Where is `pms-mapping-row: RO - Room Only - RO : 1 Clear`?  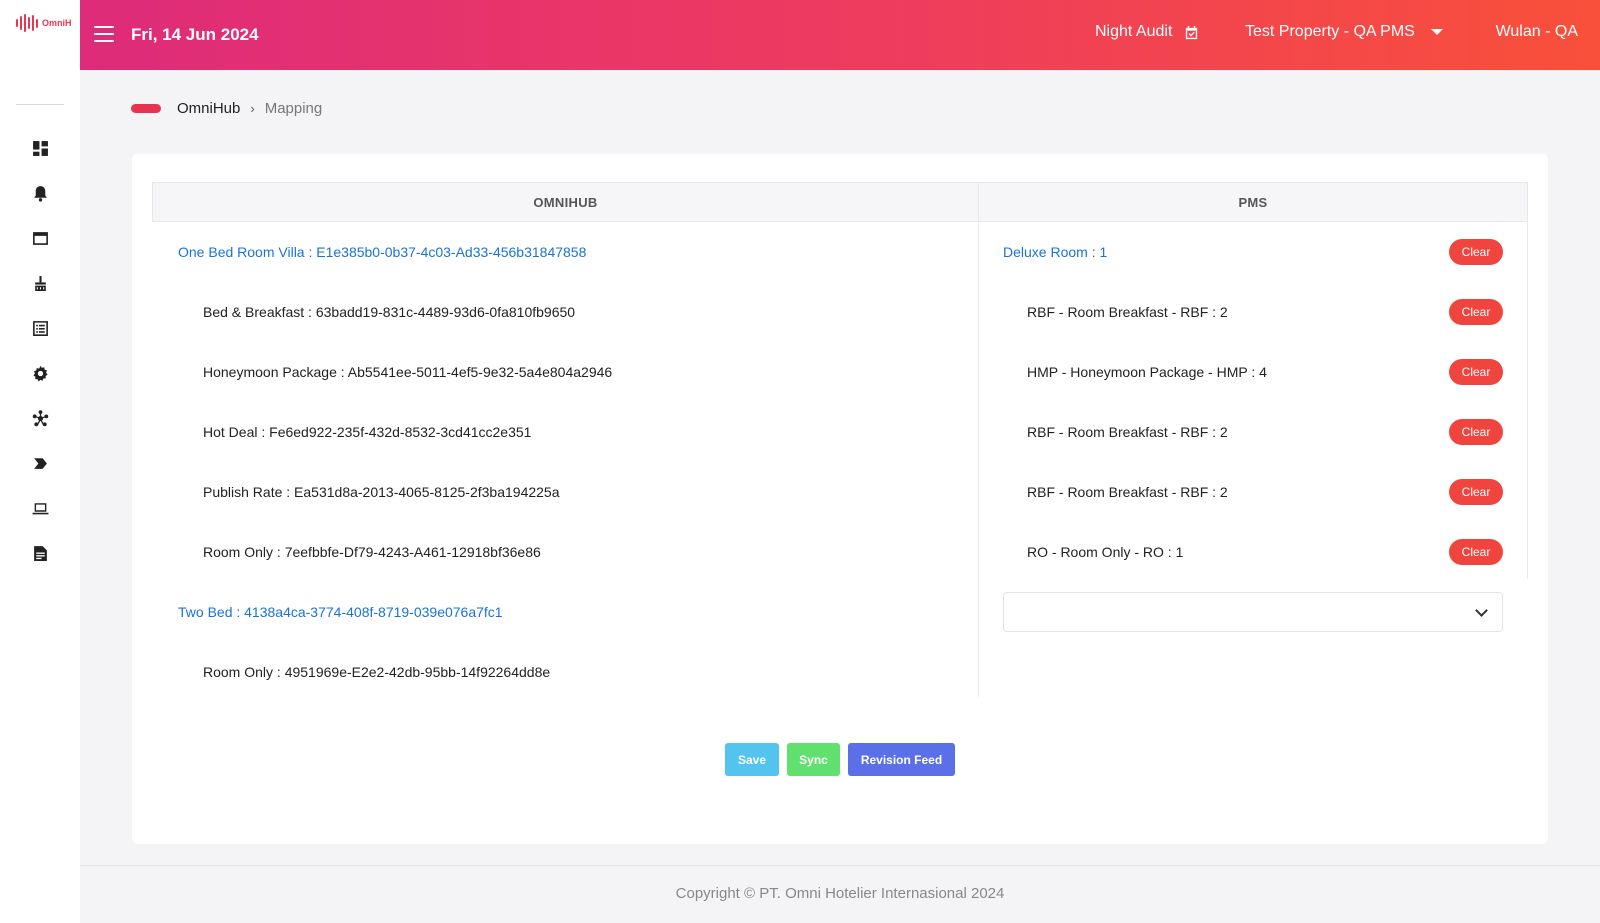
pms-mapping-row: RO - Room Only - RO : 1 Clear is located at coordinates (1253, 552).